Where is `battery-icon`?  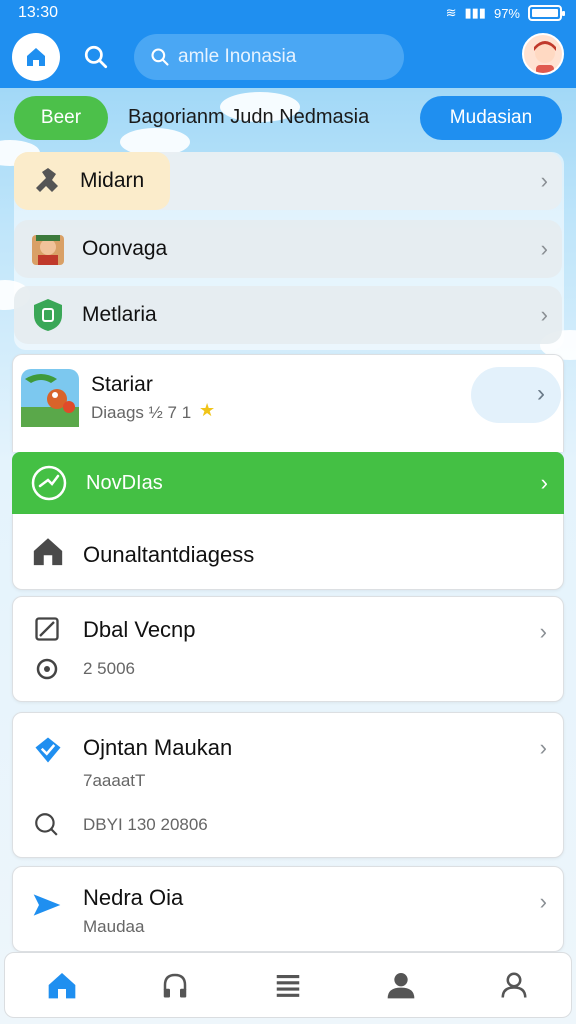
battery-icon is located at coordinates (546, 13).